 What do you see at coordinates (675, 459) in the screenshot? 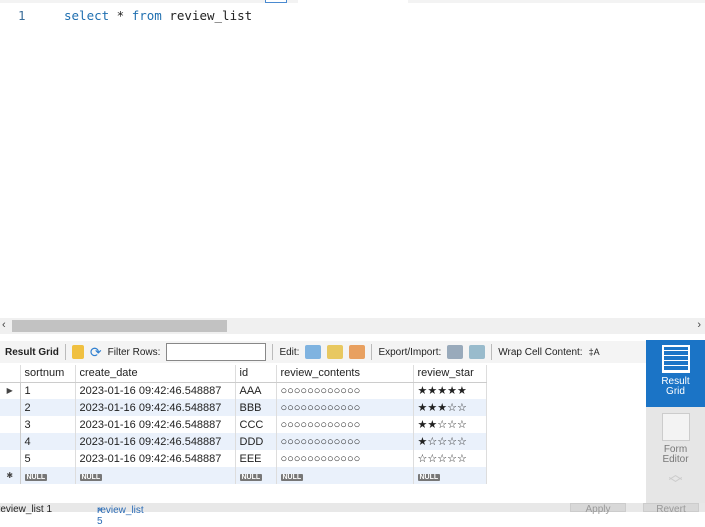
I see `label: Editor` at bounding box center [675, 459].